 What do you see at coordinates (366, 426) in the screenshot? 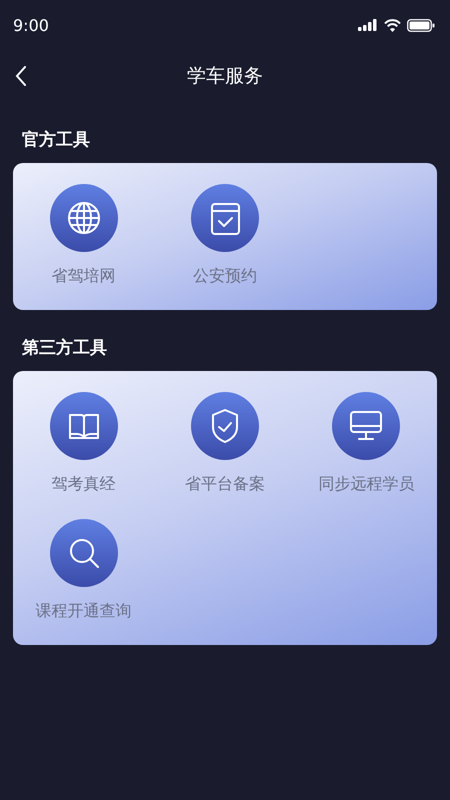
I see `monitor-icon` at bounding box center [366, 426].